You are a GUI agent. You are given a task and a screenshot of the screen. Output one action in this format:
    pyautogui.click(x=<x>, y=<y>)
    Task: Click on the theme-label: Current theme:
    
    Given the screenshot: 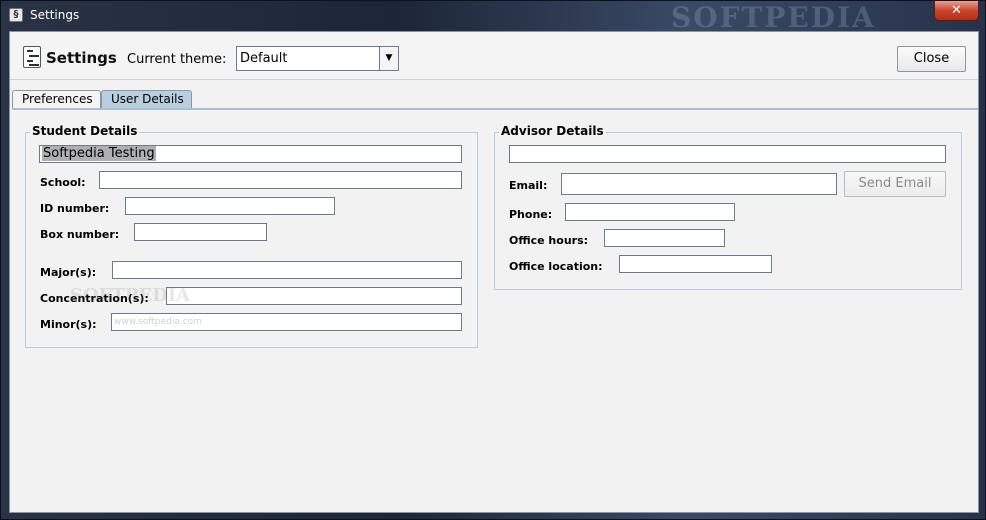 What is the action you would take?
    pyautogui.click(x=177, y=59)
    